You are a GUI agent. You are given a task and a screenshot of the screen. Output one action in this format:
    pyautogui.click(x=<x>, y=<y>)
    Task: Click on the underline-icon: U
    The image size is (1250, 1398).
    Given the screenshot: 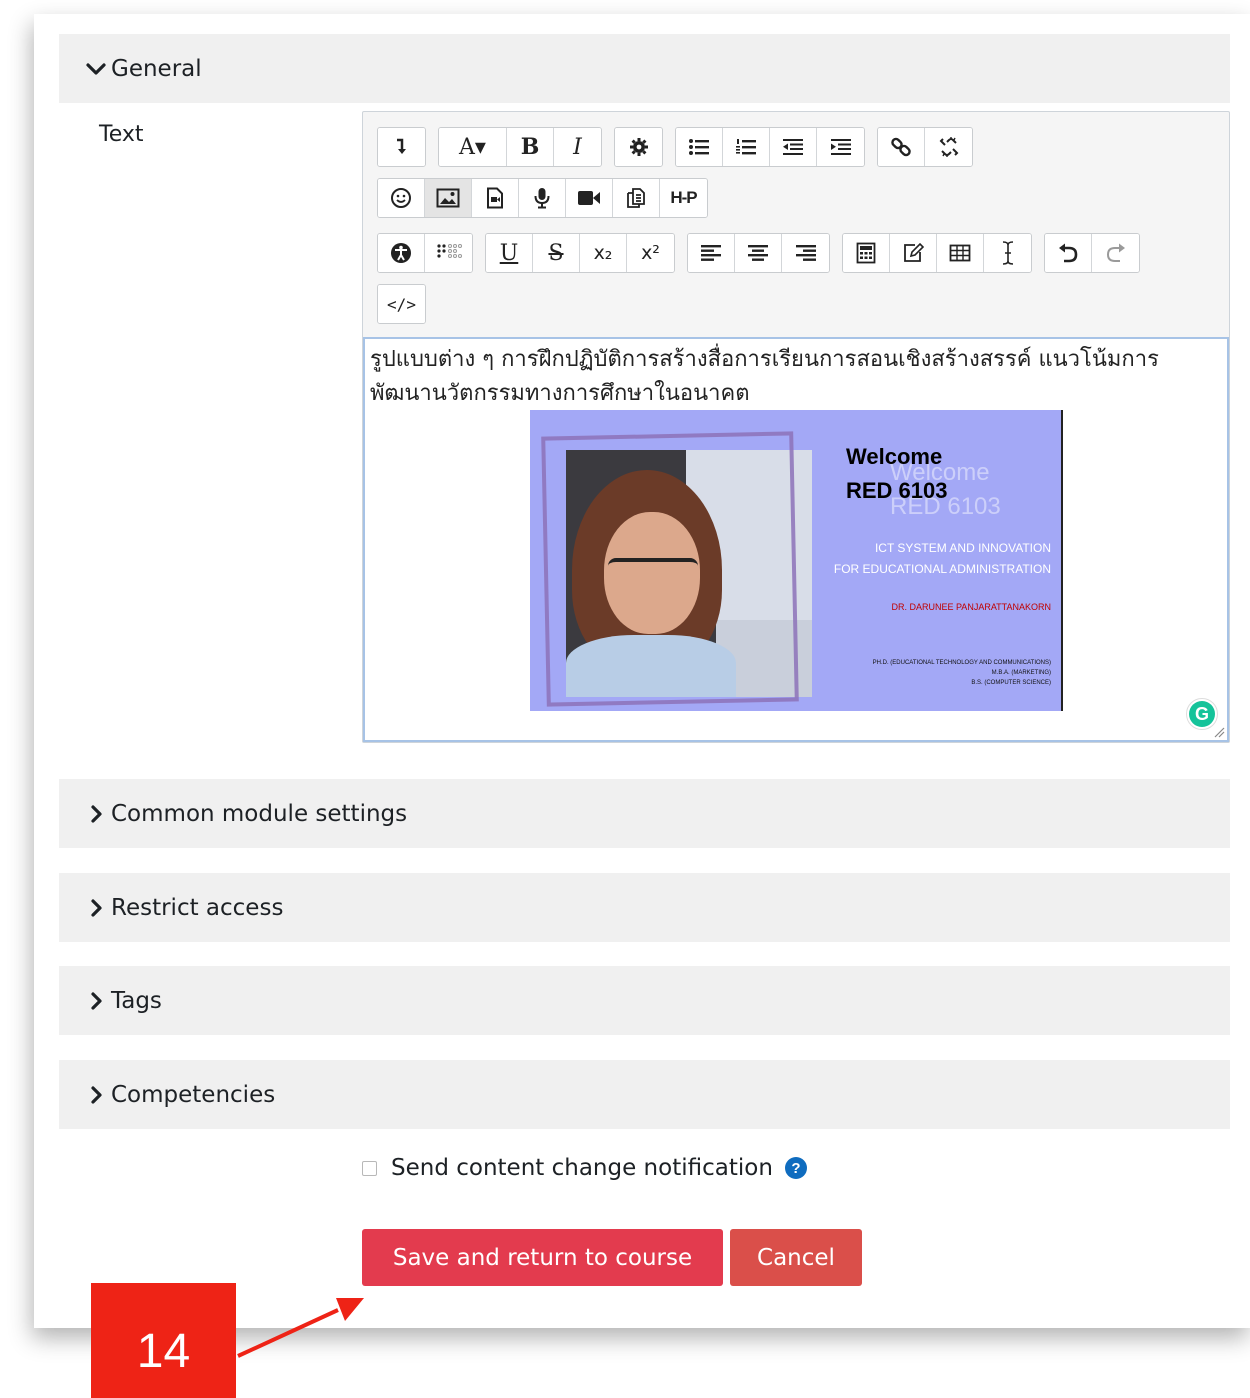 What is the action you would take?
    pyautogui.click(x=509, y=253)
    